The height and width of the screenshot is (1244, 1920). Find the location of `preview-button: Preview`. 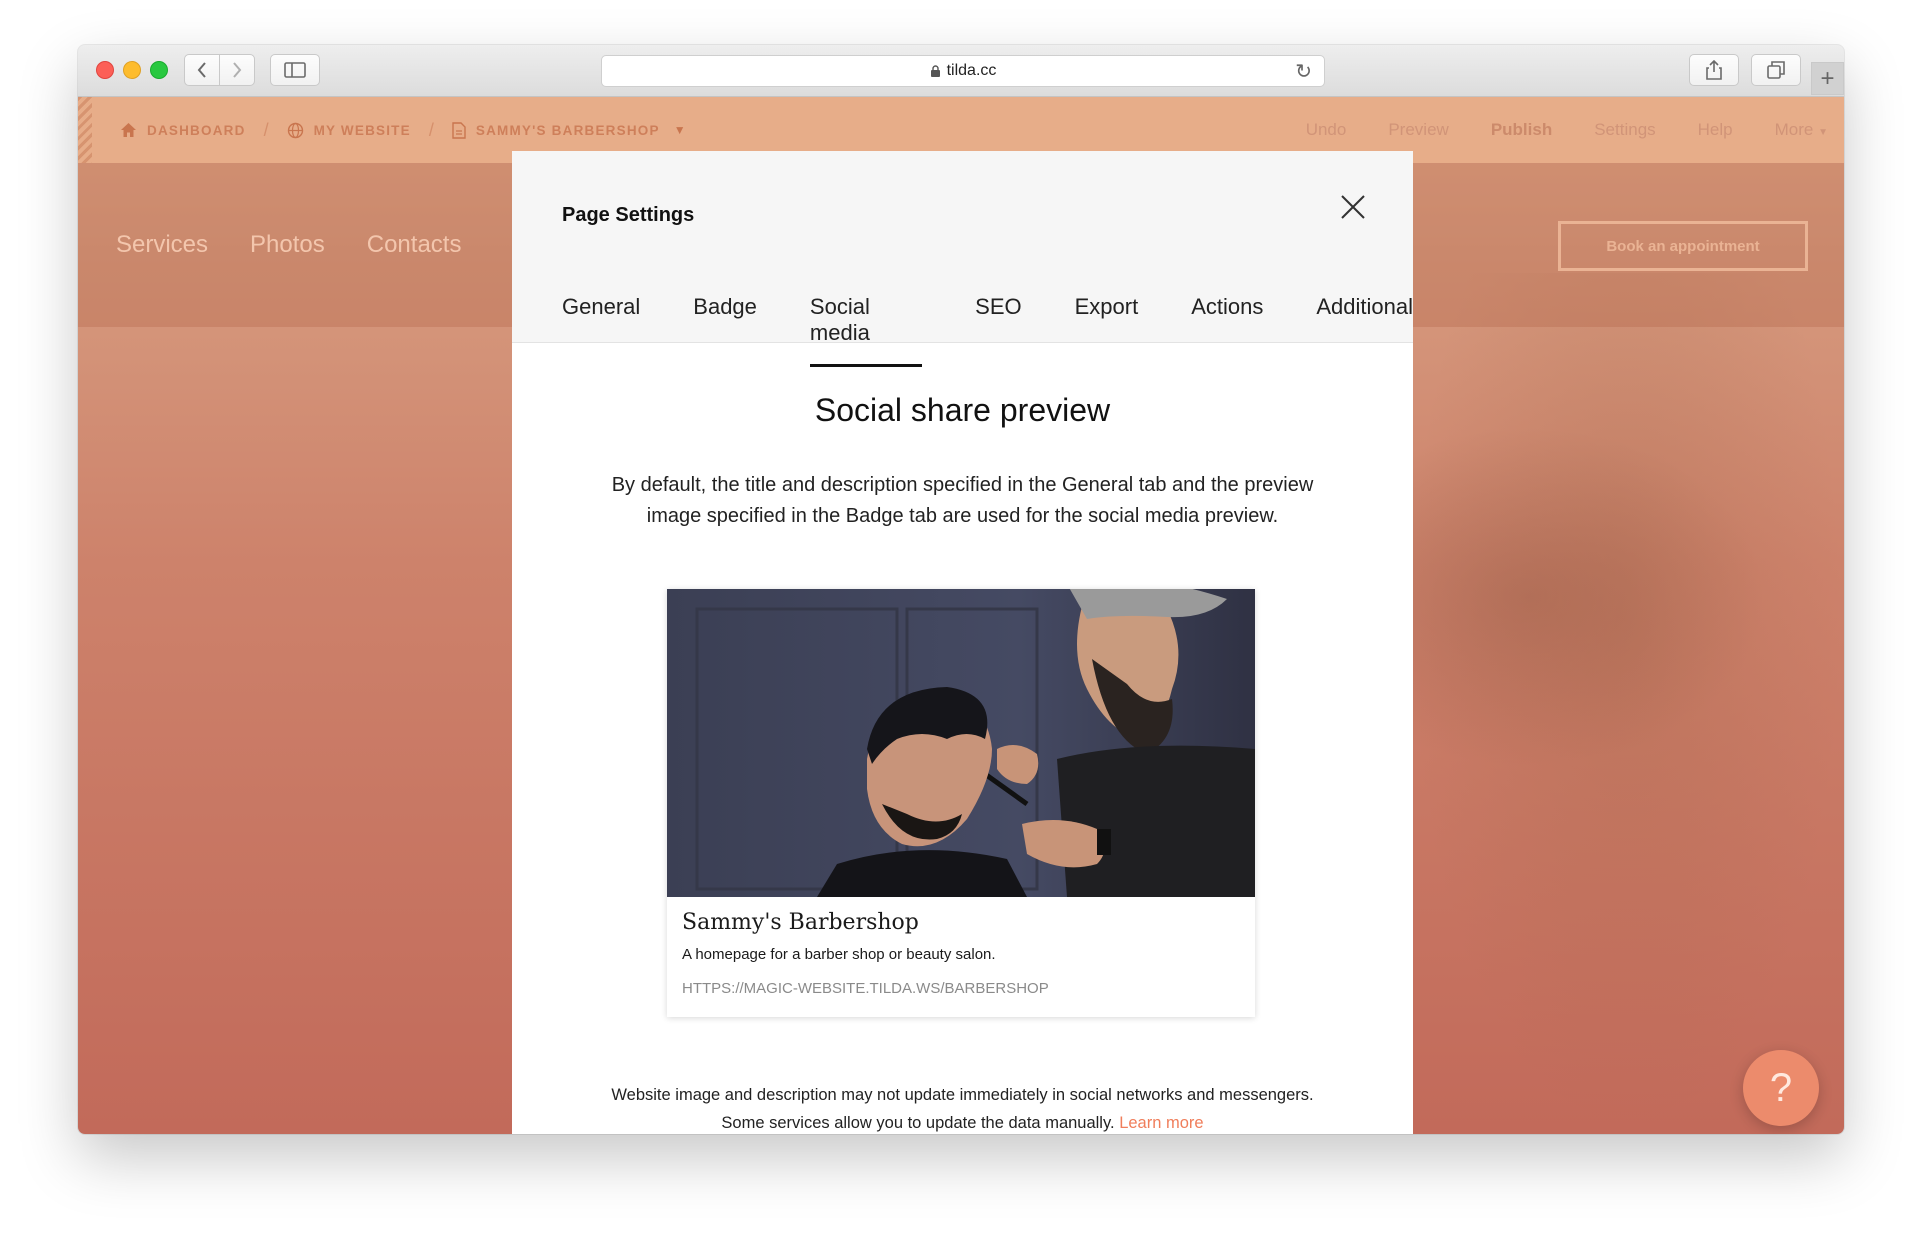

preview-button: Preview is located at coordinates (1418, 130).